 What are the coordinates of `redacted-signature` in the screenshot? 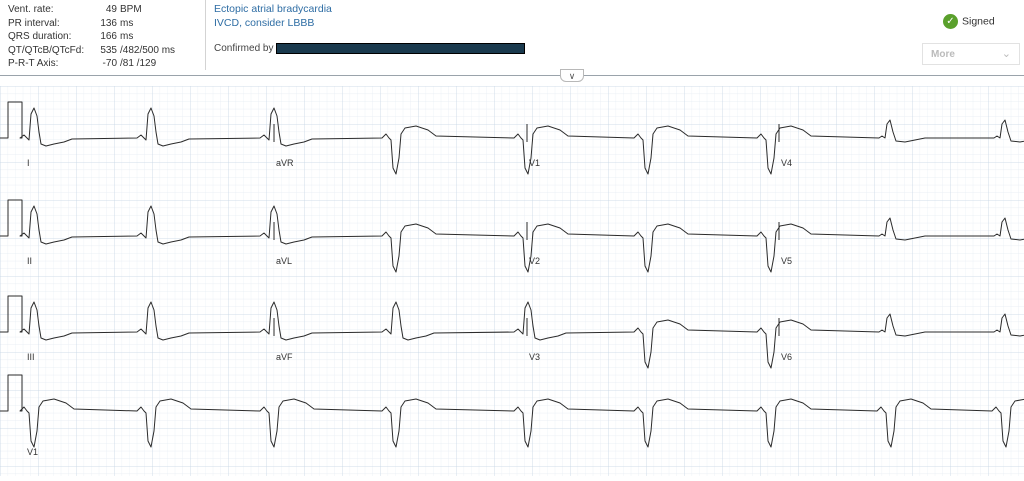 It's located at (401, 48).